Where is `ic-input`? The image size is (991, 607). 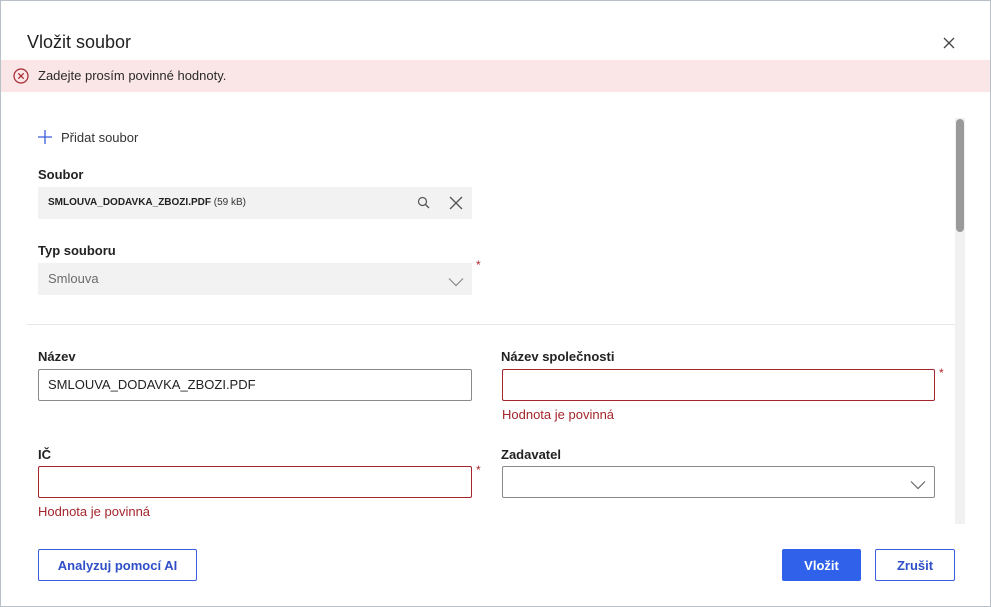
ic-input is located at coordinates (255, 482).